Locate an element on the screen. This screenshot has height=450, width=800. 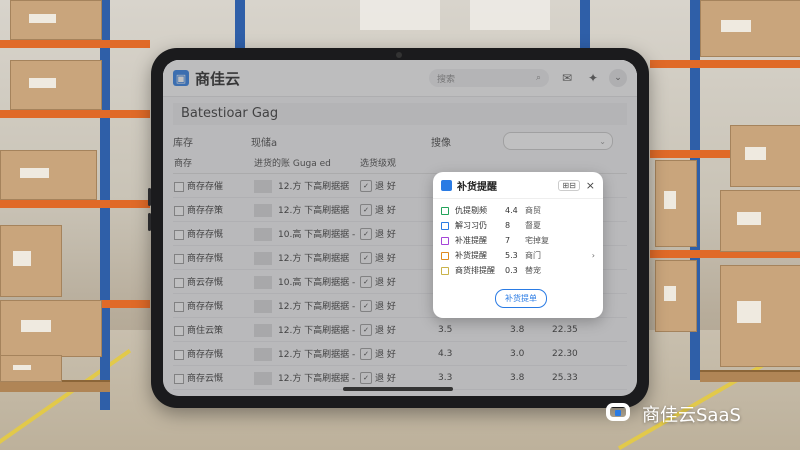
restock-order-button: 补货提单 is located at coordinates (521, 298).